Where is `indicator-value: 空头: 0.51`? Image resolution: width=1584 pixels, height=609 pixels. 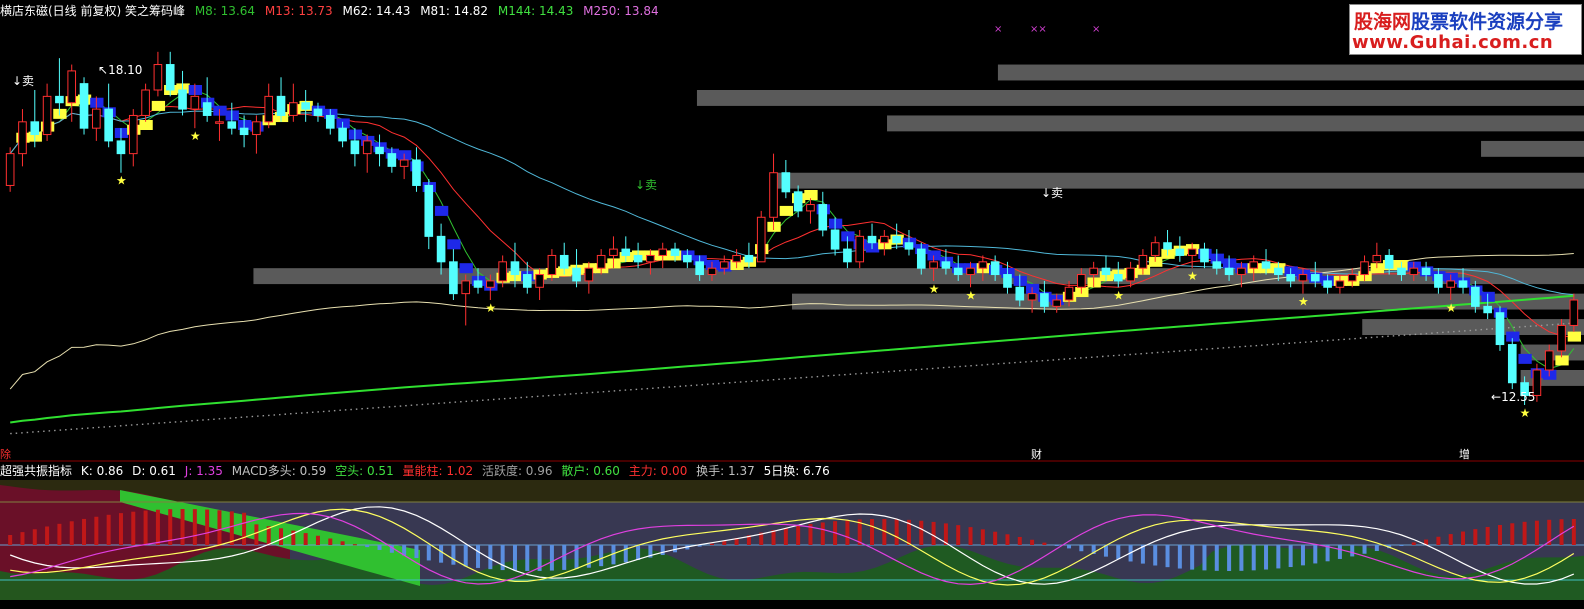
indicator-value: 空头: 0.51 is located at coordinates (364, 471).